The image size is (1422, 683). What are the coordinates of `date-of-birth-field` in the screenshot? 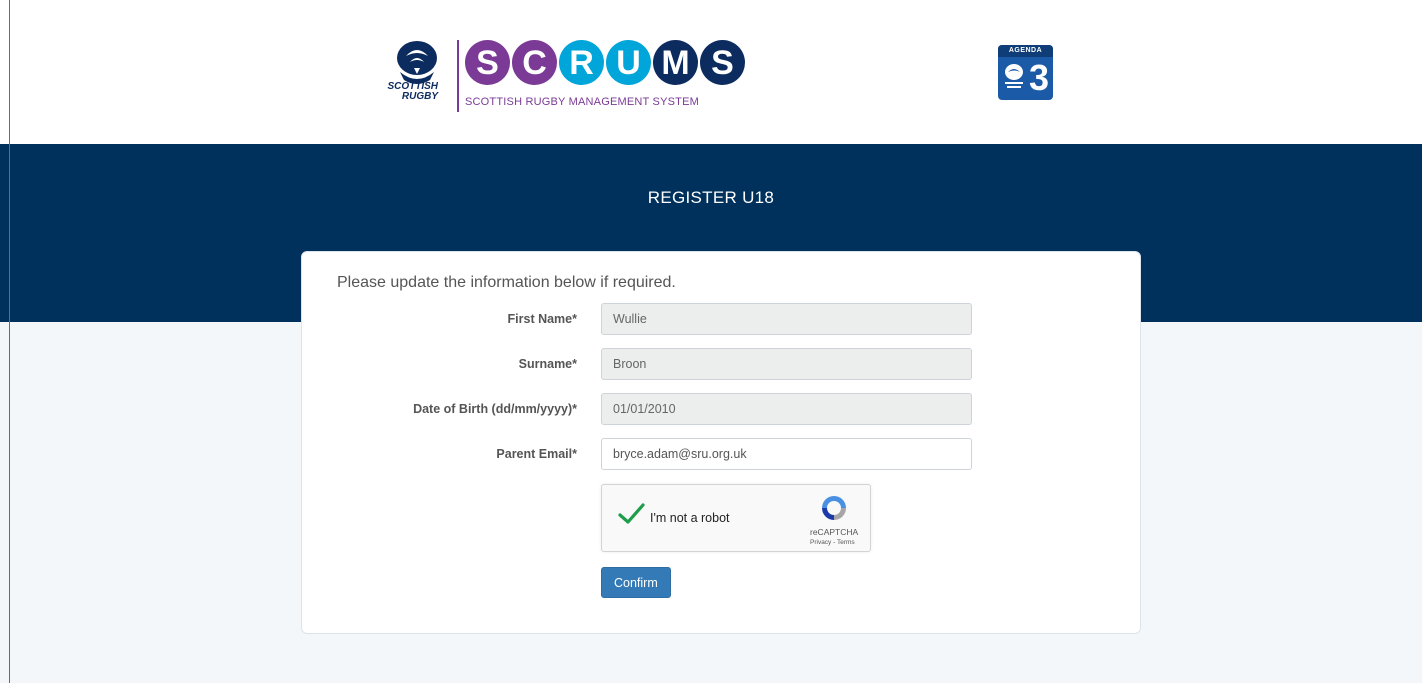 It's located at (786, 409).